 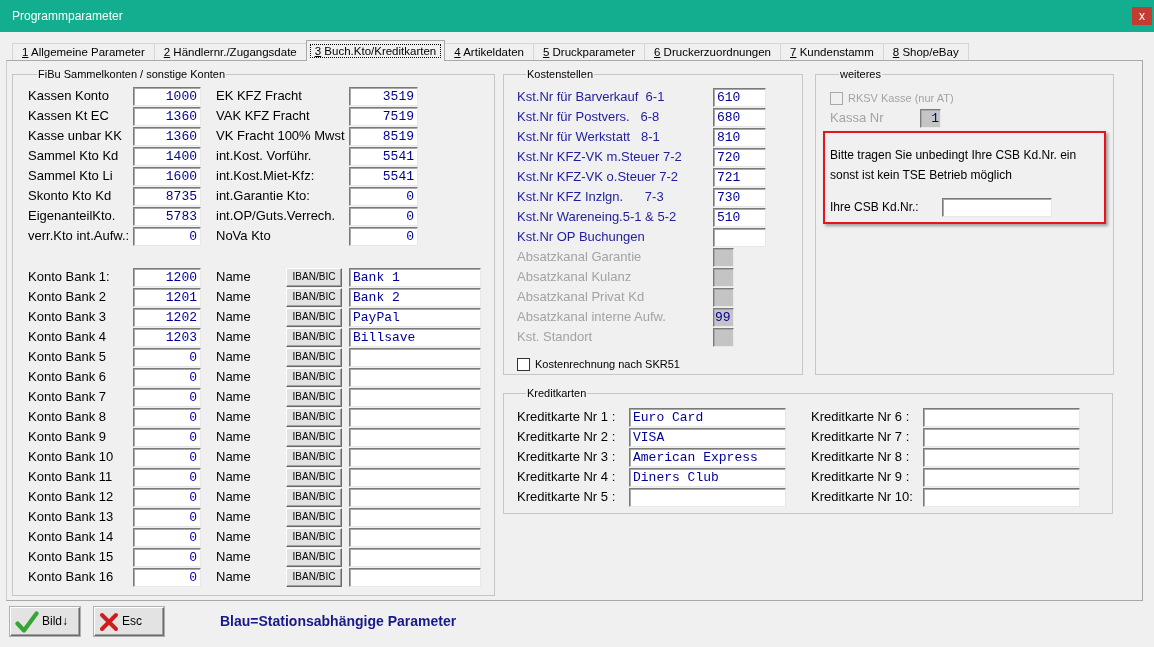 I want to click on close-button: x, so click(x=1142, y=16).